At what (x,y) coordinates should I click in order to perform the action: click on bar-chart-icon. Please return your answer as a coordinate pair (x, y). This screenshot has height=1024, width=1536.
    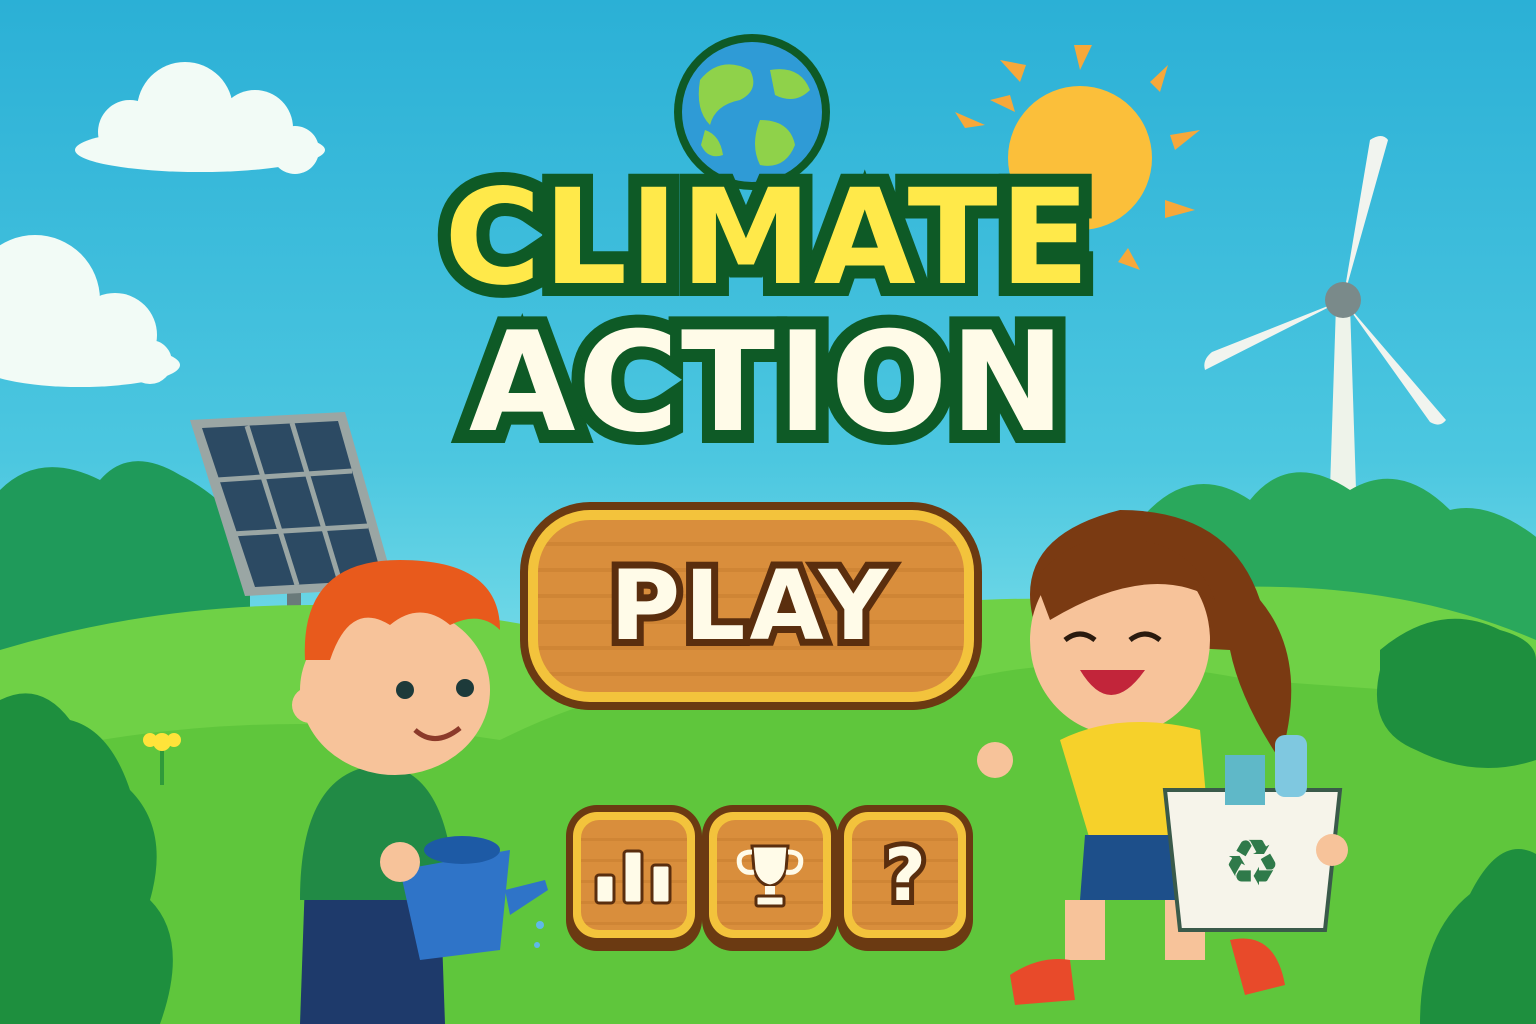
    Looking at the image, I should click on (633, 877).